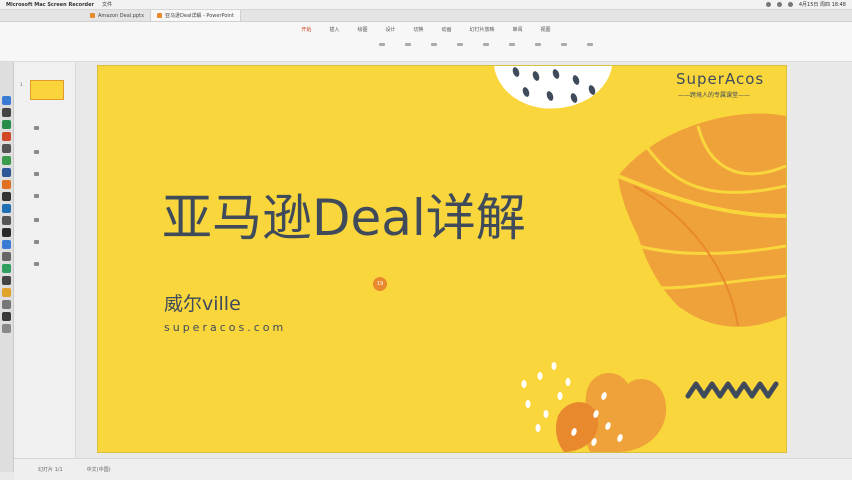 This screenshot has height=480, width=852. Describe the element at coordinates (768, 4) in the screenshot. I see `wifi-icon` at that location.